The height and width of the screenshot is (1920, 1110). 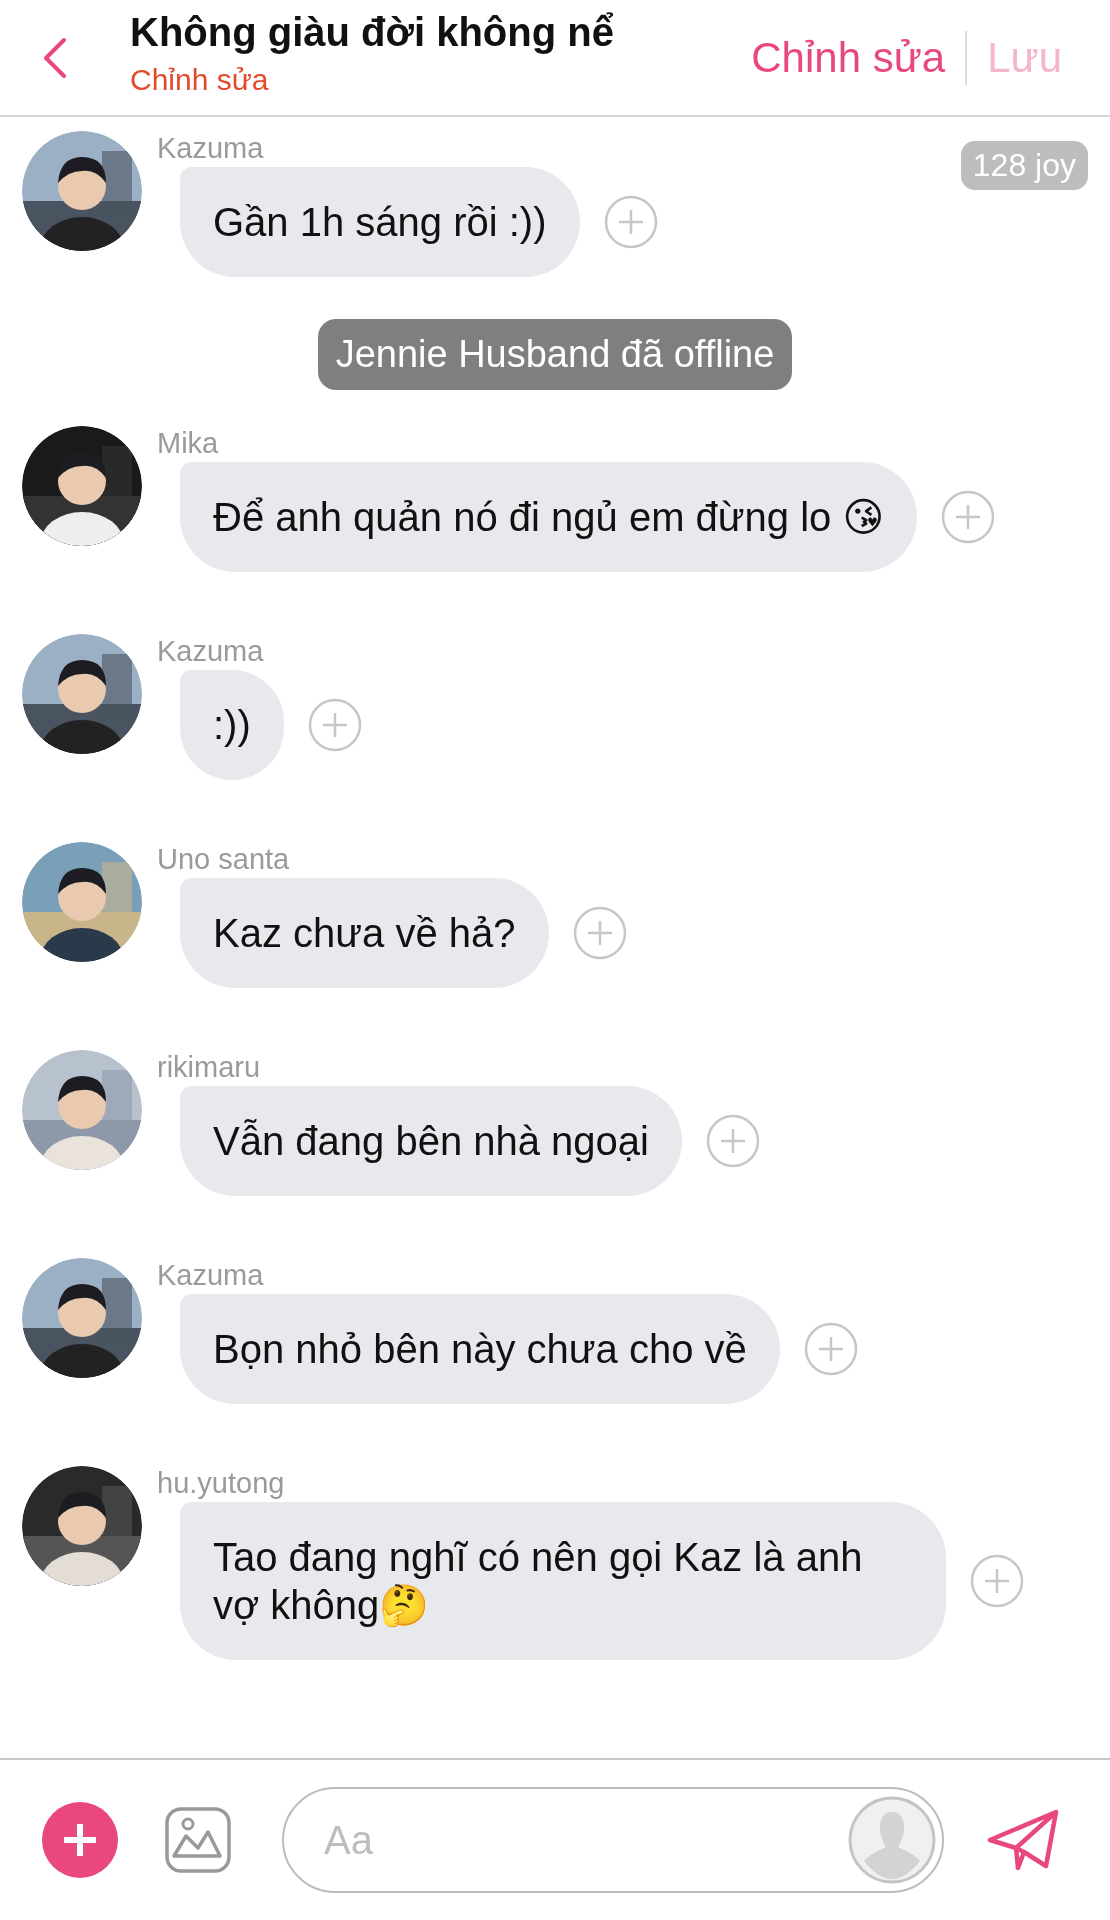 What do you see at coordinates (209, 1067) in the screenshot?
I see `sender-name: rikimaru` at bounding box center [209, 1067].